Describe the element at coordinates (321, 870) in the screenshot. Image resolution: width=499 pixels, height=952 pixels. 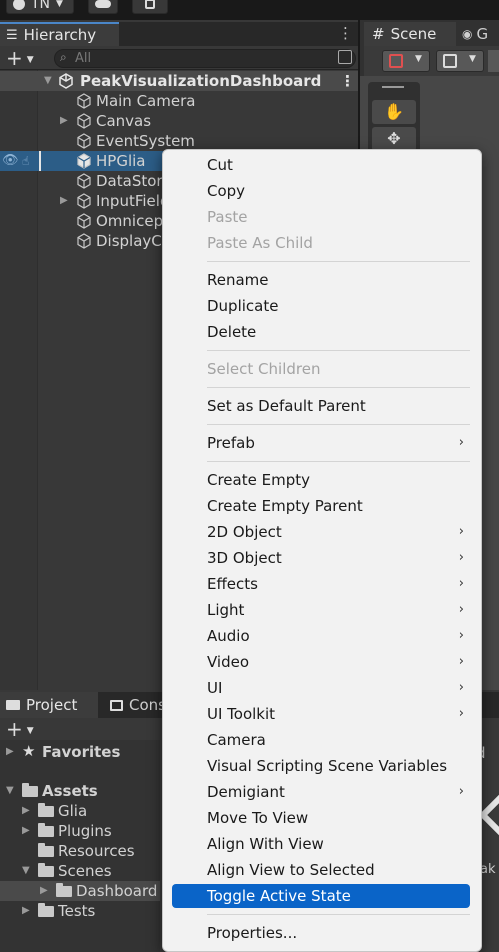
I see `menu-item-align-view-to-selected: Align View to Selected` at that location.